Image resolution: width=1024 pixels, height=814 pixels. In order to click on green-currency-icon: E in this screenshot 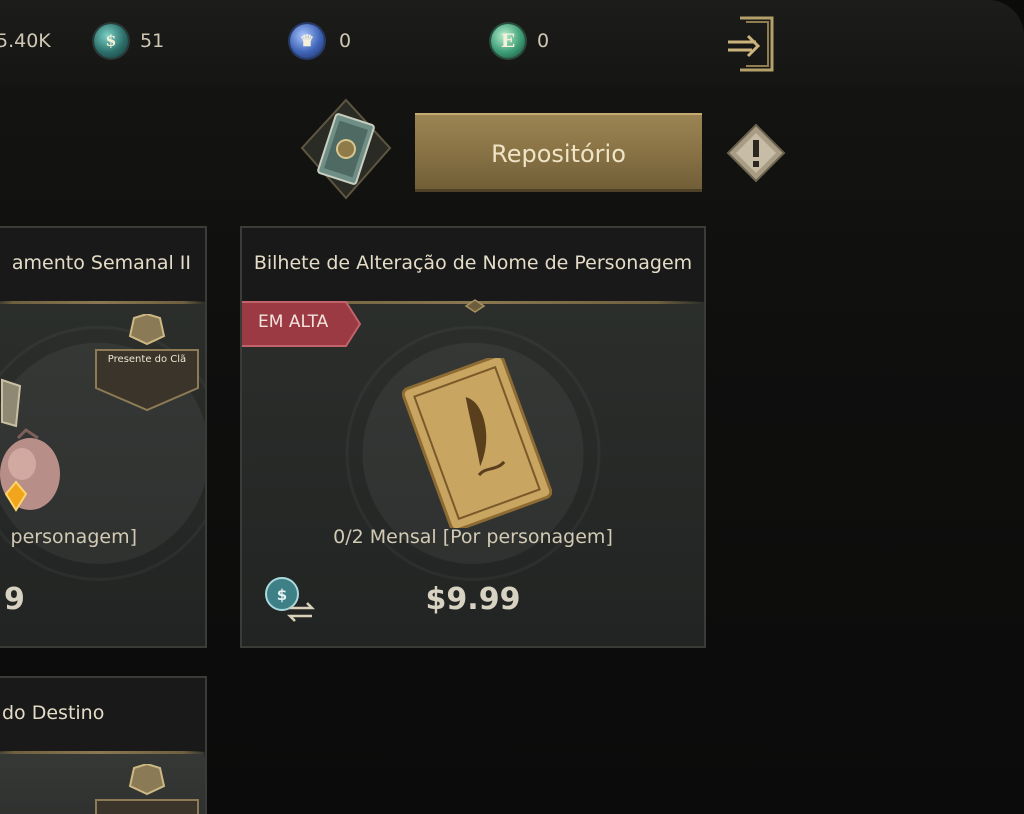, I will do `click(508, 41)`.